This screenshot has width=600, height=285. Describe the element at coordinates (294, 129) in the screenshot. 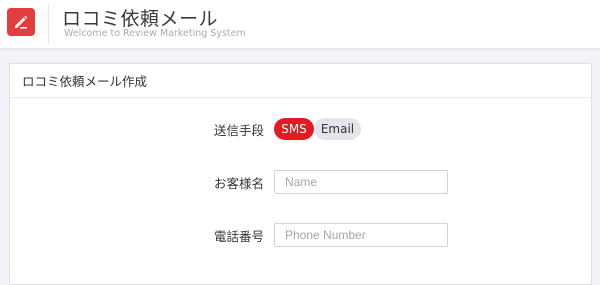

I see `sms-option-button: SMS` at that location.